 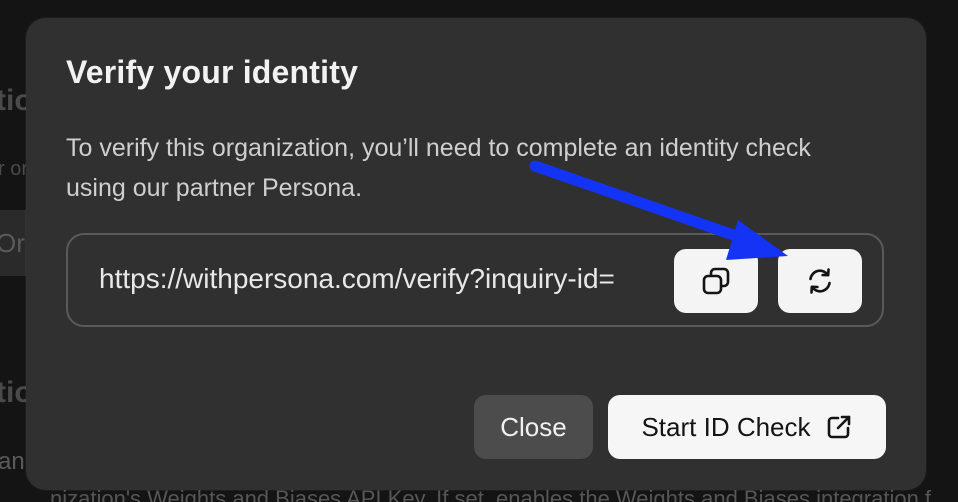 I want to click on background-text-line: an, so click(x=12, y=461).